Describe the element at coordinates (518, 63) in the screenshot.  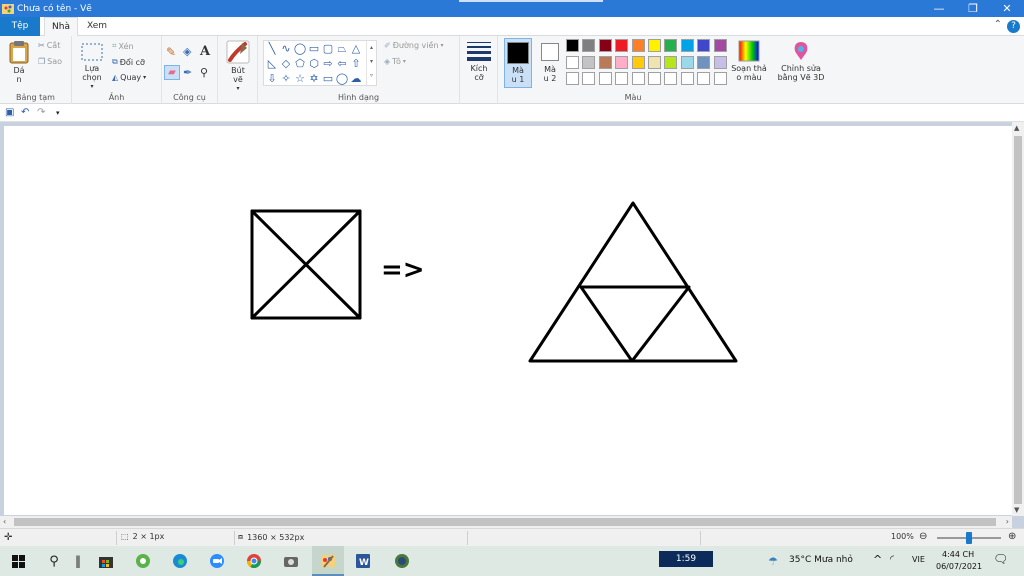
I see `color1-button: Mà u 1` at that location.